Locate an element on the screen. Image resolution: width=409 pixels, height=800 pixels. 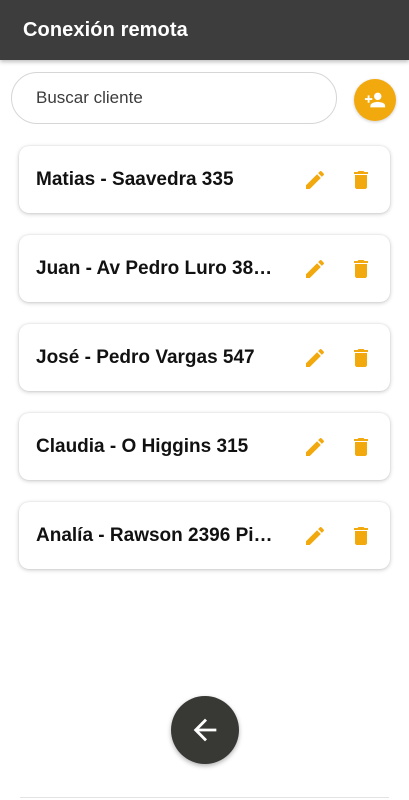
arrow-back-icon is located at coordinates (205, 730).